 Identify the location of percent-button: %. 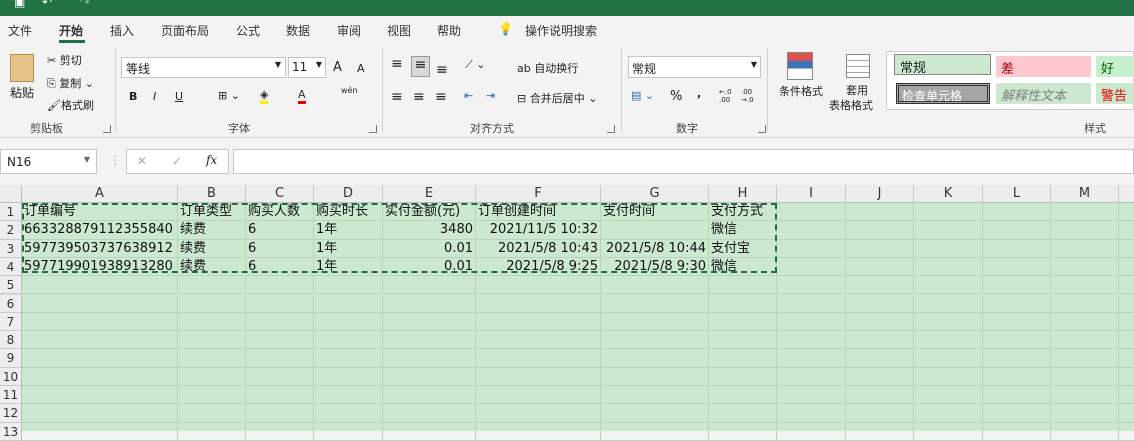
(676, 96).